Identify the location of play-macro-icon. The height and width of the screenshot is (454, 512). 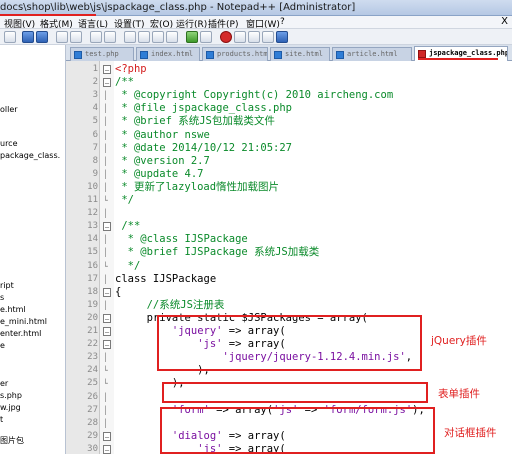
(254, 37).